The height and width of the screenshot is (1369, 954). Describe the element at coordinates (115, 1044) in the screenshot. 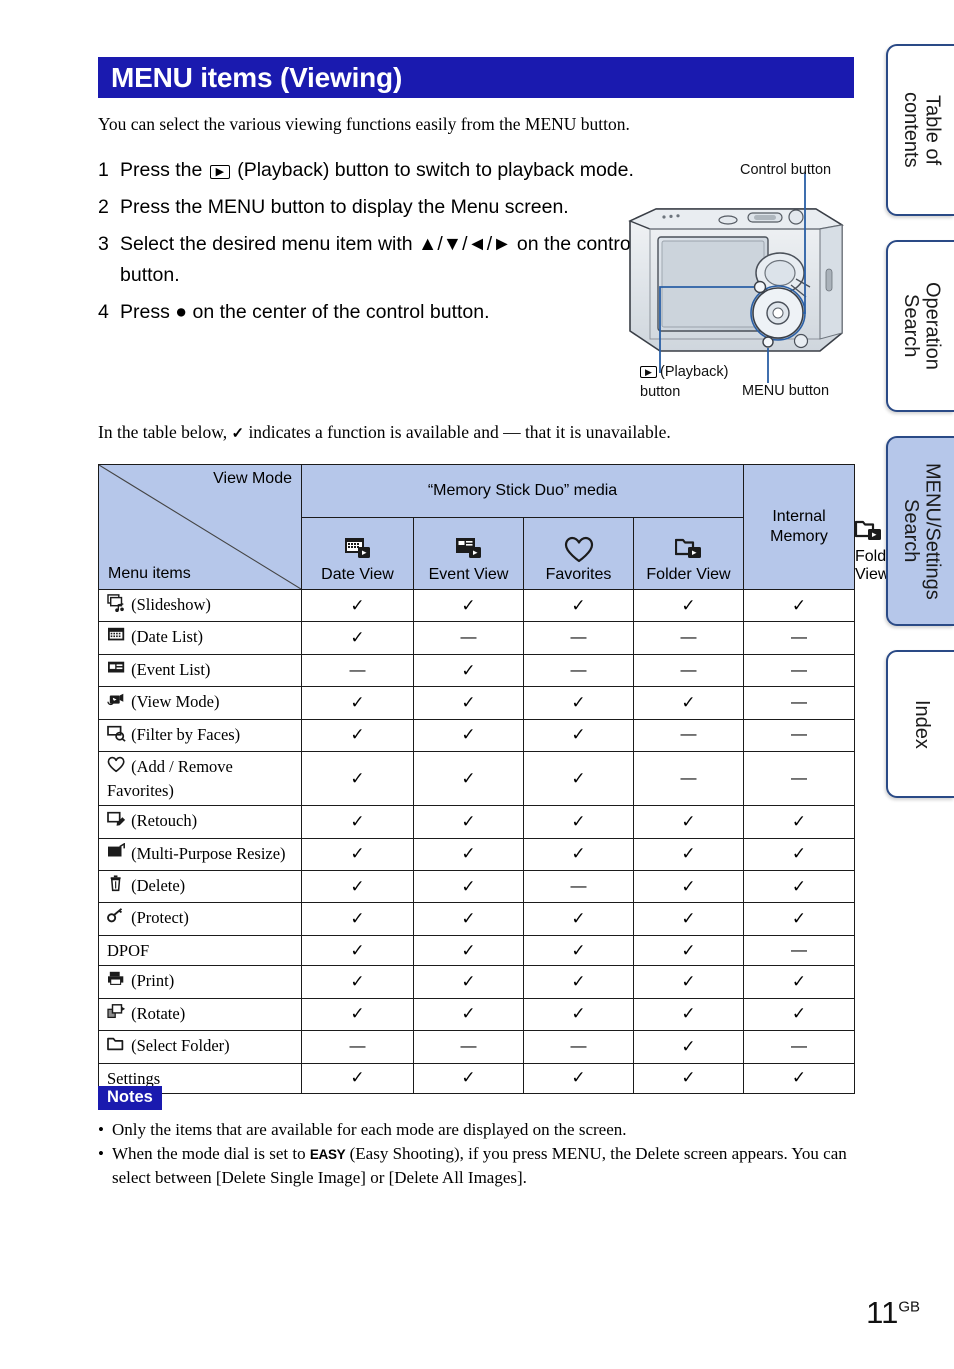

I see `select-folder-icon-glyph` at that location.